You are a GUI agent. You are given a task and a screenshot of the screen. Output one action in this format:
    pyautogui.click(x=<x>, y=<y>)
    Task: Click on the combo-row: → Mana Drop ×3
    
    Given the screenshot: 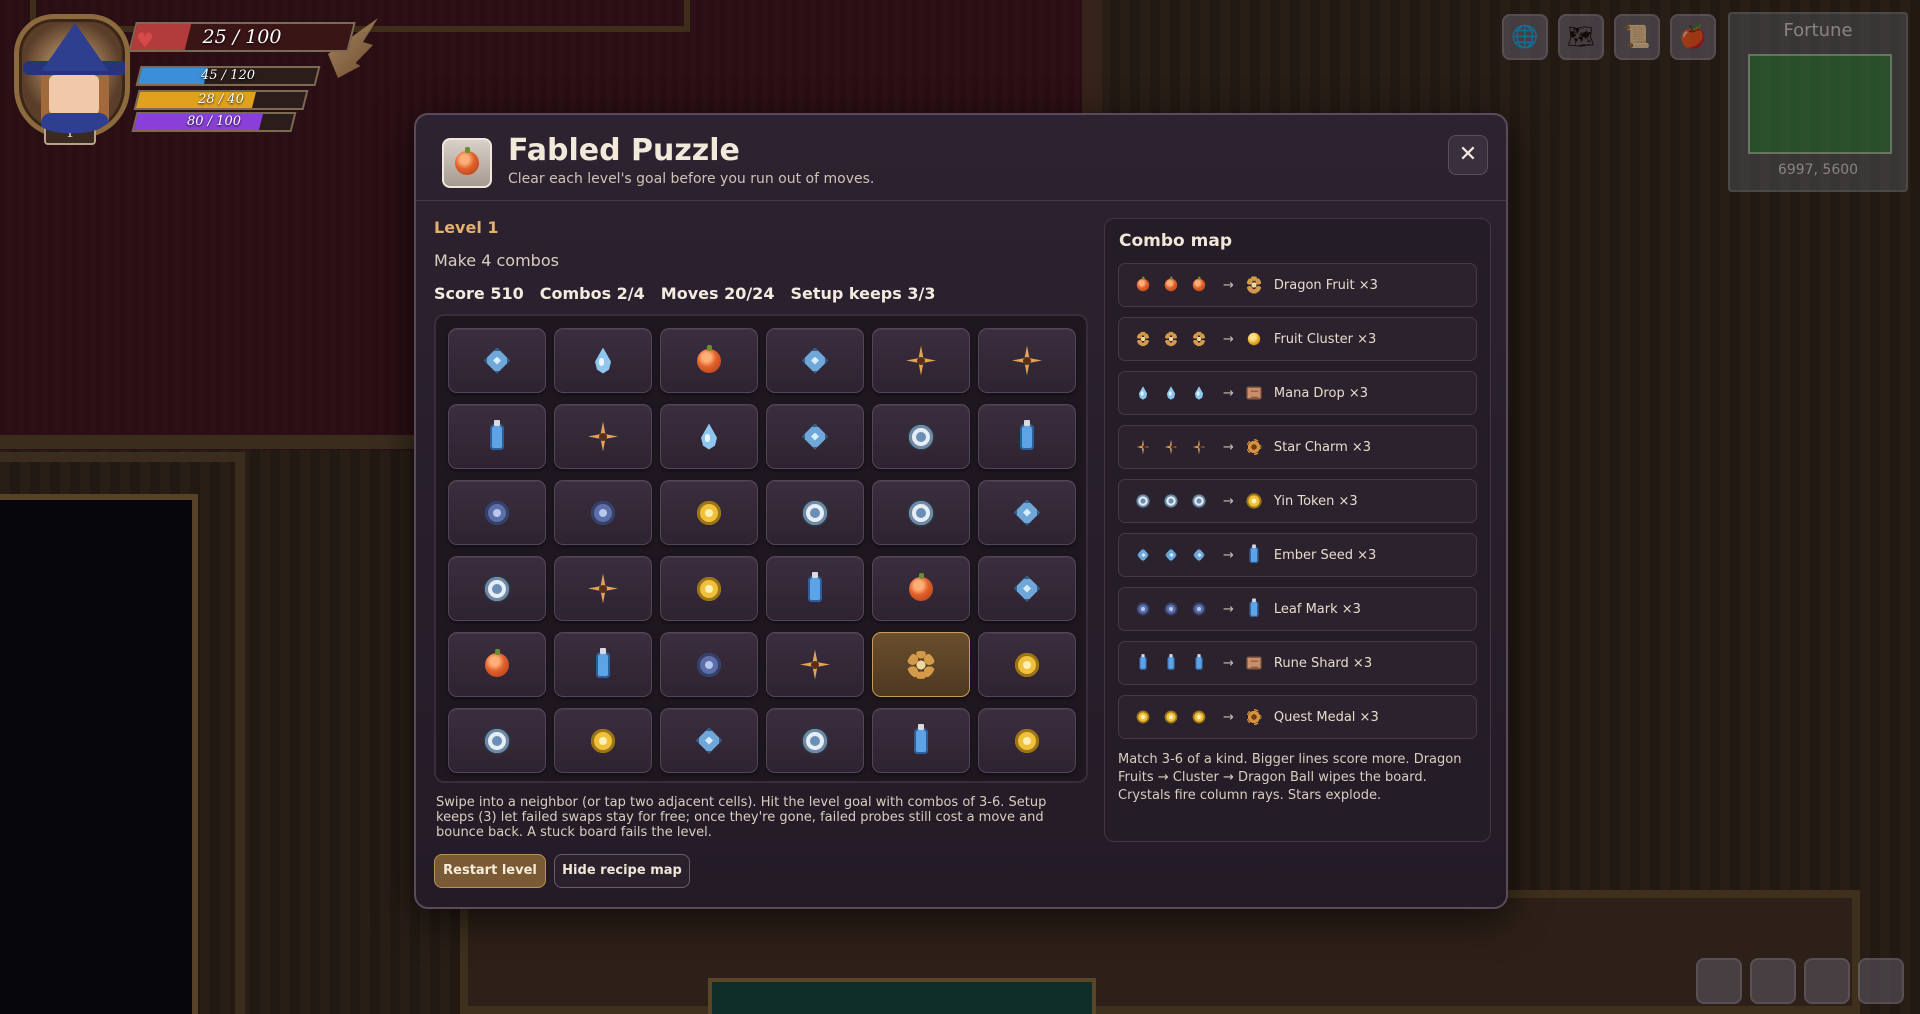 What is the action you would take?
    pyautogui.click(x=1297, y=393)
    